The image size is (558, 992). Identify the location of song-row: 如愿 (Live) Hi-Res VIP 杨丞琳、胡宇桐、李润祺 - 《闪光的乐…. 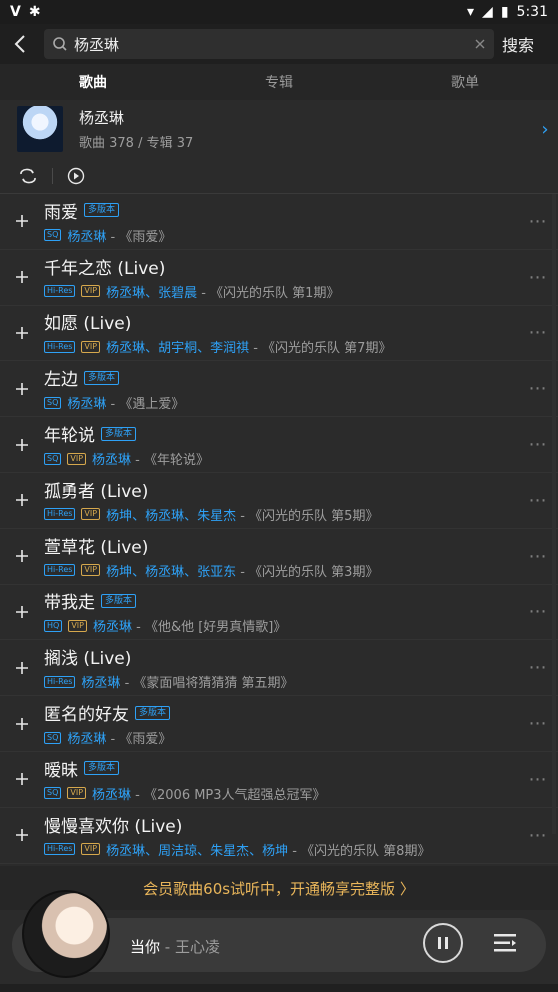
(279, 334).